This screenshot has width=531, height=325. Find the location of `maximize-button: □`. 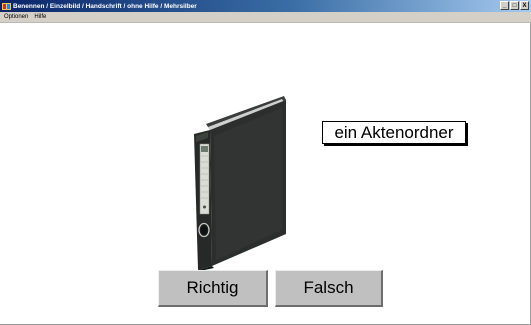

maximize-button: □ is located at coordinates (514, 5).